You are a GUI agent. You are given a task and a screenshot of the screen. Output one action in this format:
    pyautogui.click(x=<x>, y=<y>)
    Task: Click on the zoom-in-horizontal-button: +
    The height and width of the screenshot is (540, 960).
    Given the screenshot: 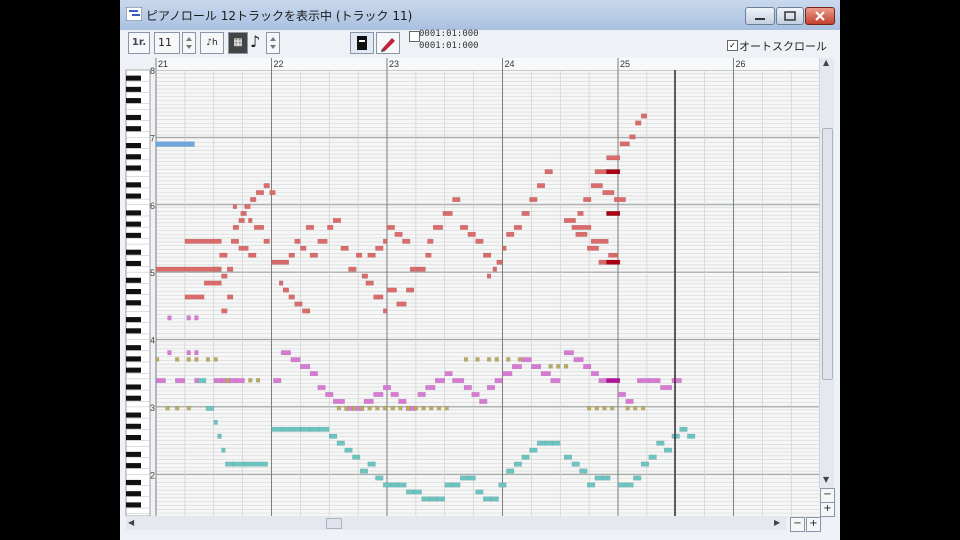 What is the action you would take?
    pyautogui.click(x=813, y=524)
    